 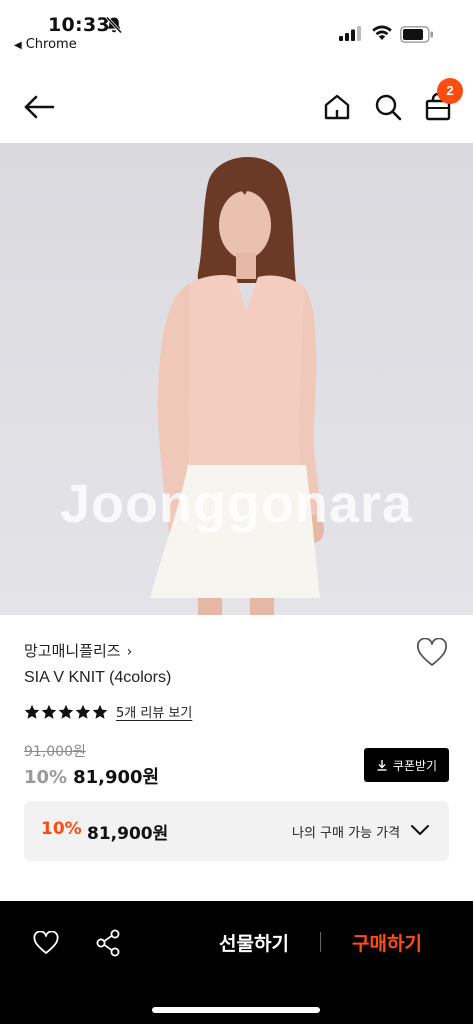 What do you see at coordinates (39, 107) in the screenshot?
I see `back-arrow-icon` at bounding box center [39, 107].